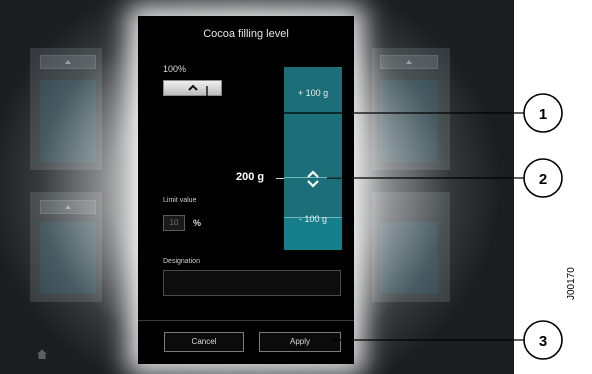  What do you see at coordinates (68, 62) in the screenshot?
I see `background-up-tab` at bounding box center [68, 62].